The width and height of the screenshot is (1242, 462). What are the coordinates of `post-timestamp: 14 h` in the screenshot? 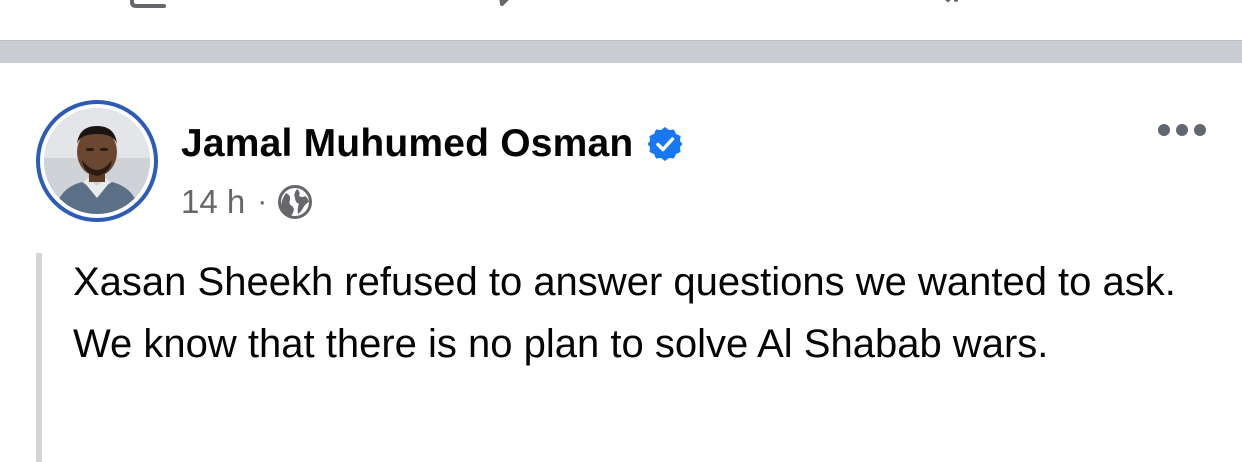 It's located at (213, 202).